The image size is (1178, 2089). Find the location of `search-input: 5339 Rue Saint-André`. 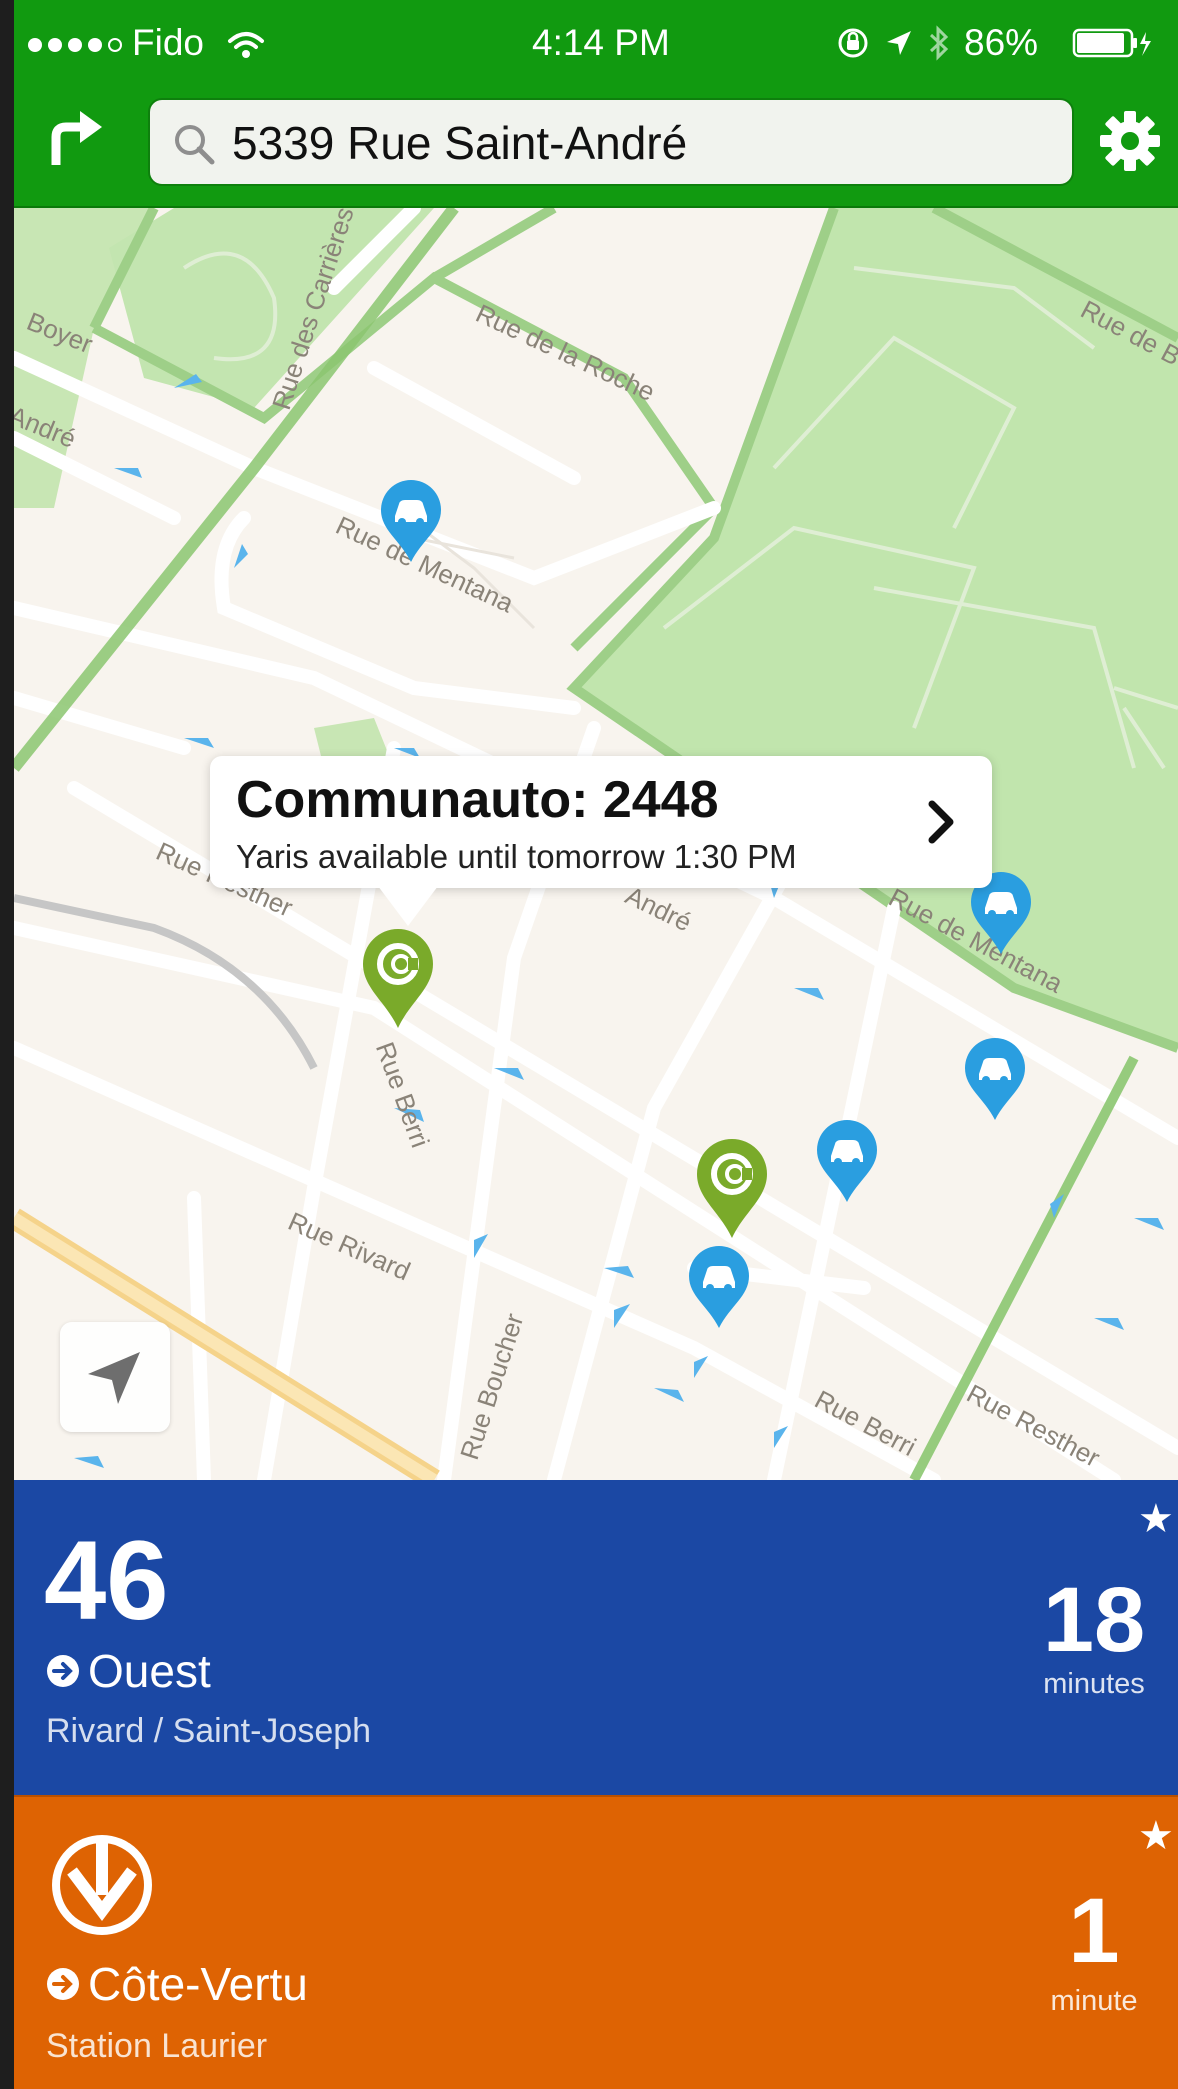

search-input: 5339 Rue Saint-André is located at coordinates (459, 143).